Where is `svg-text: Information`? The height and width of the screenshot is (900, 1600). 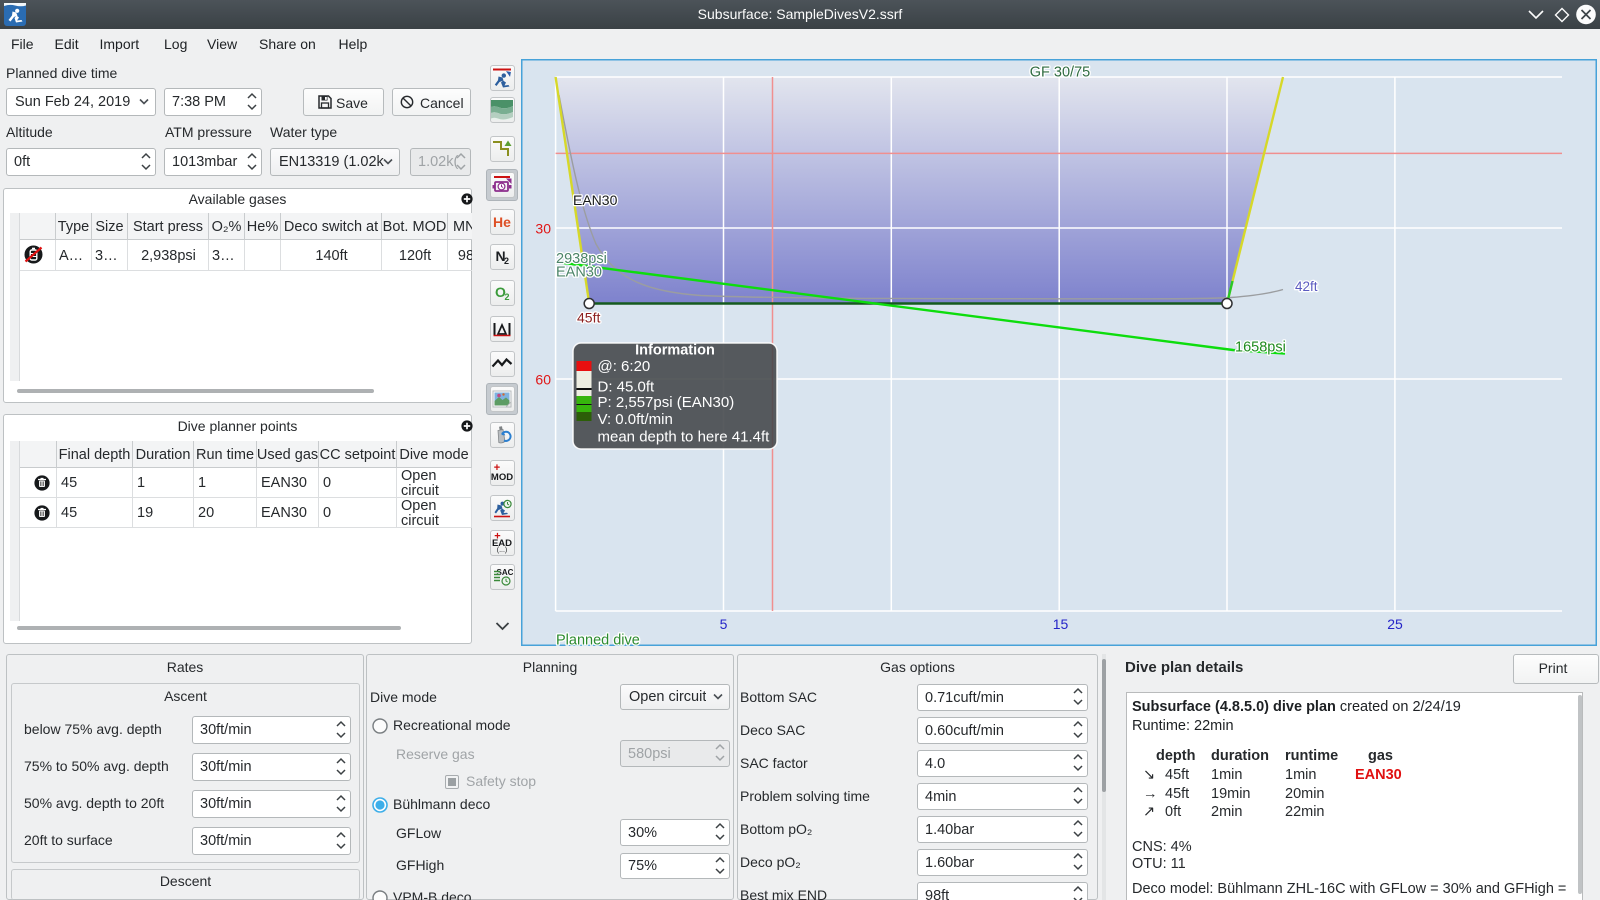
svg-text: Information is located at coordinates (675, 351).